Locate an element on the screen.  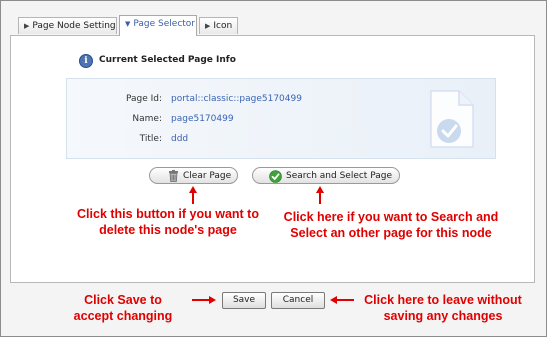
page-id-label: Page Id: is located at coordinates (143, 99).